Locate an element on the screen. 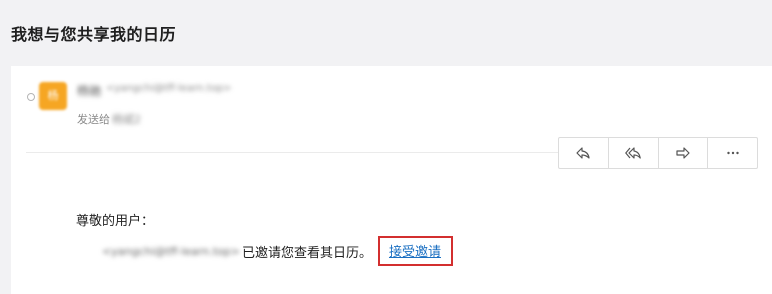 The width and height of the screenshot is (772, 294). accept-highlight-box: 接受邀请 is located at coordinates (415, 251).